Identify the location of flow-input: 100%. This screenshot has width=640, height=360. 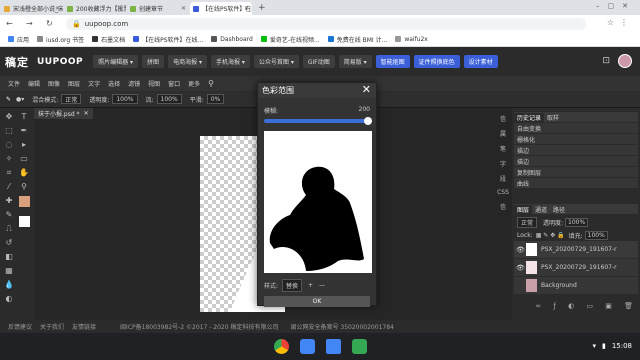
(169, 99).